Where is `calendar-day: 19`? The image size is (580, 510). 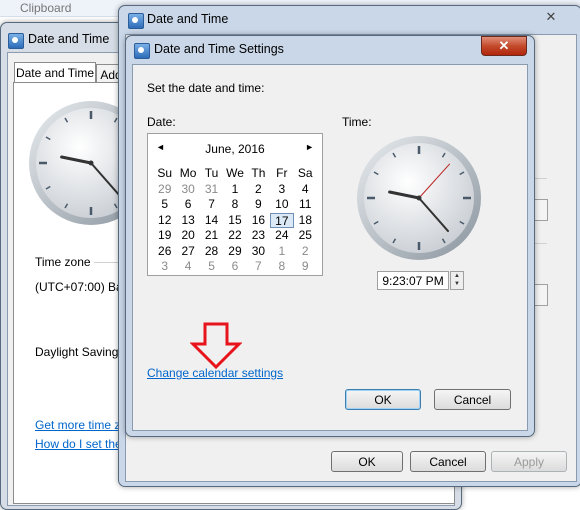 calendar-day: 19 is located at coordinates (164, 236).